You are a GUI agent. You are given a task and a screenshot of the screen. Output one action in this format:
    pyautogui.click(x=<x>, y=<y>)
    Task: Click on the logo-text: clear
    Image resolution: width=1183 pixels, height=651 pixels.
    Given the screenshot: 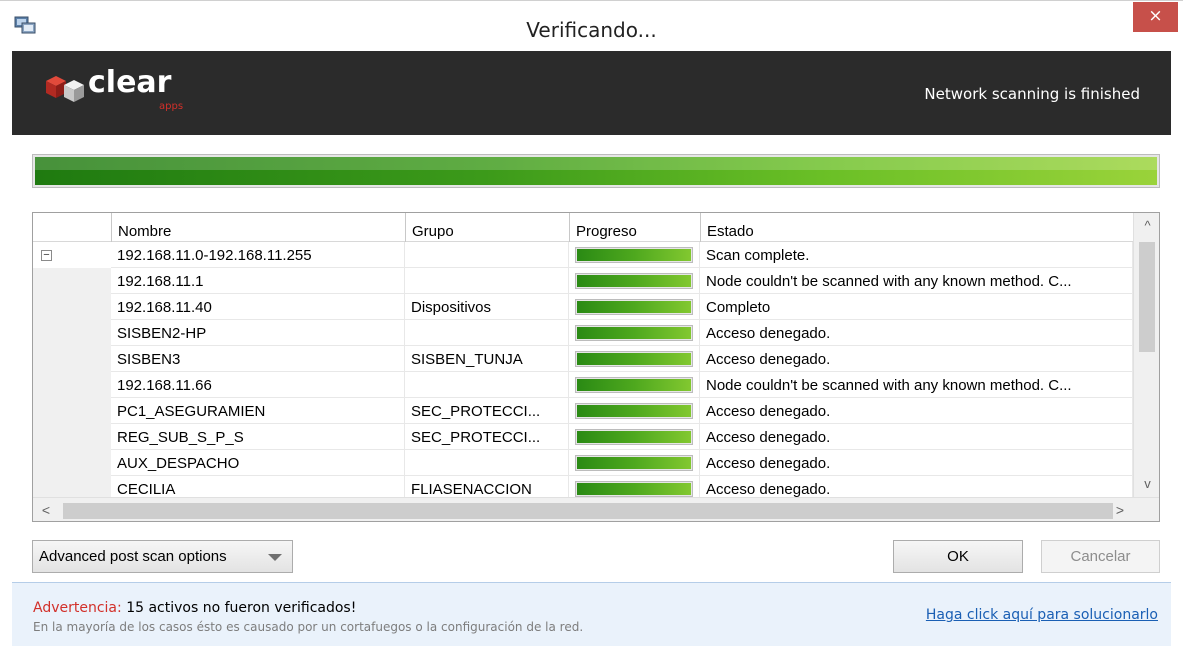 What is the action you would take?
    pyautogui.click(x=130, y=82)
    